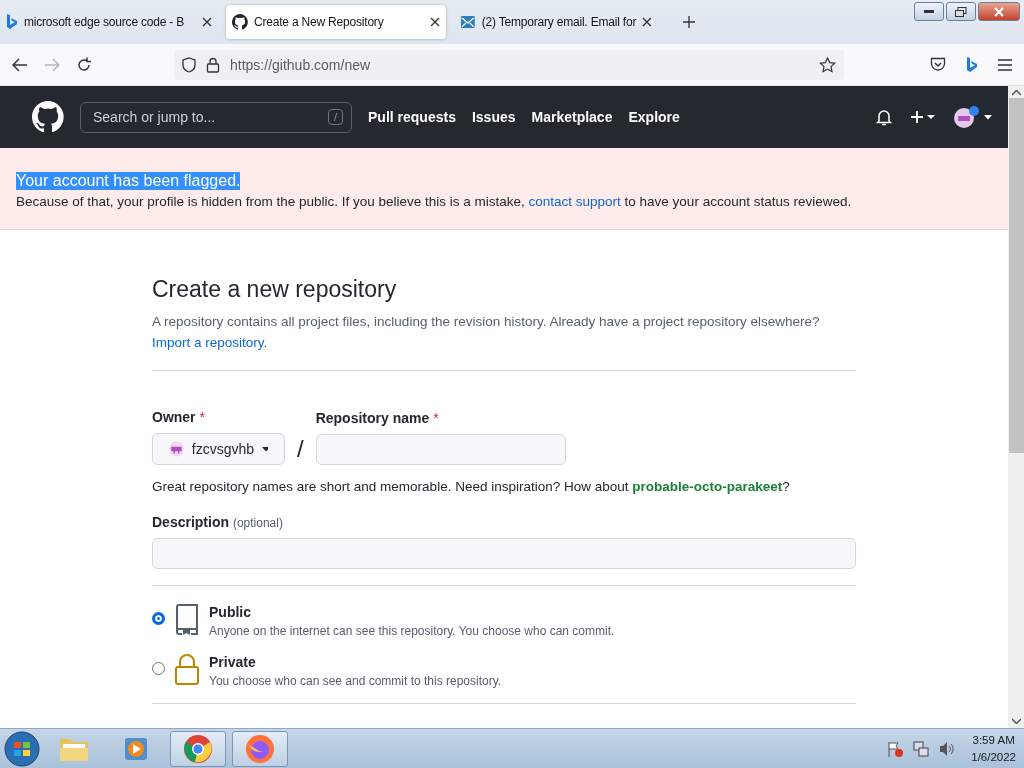  What do you see at coordinates (128, 181) in the screenshot?
I see `flash-title: Your account has been flagged.` at bounding box center [128, 181].